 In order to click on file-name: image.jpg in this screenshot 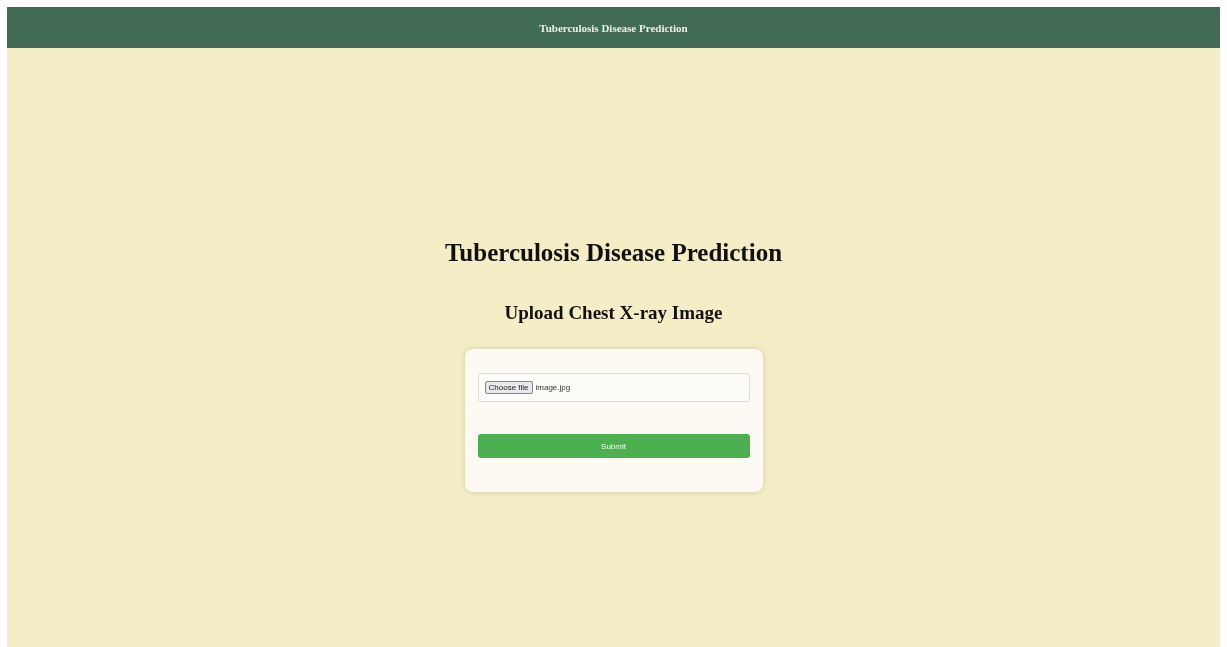, I will do `click(553, 387)`.